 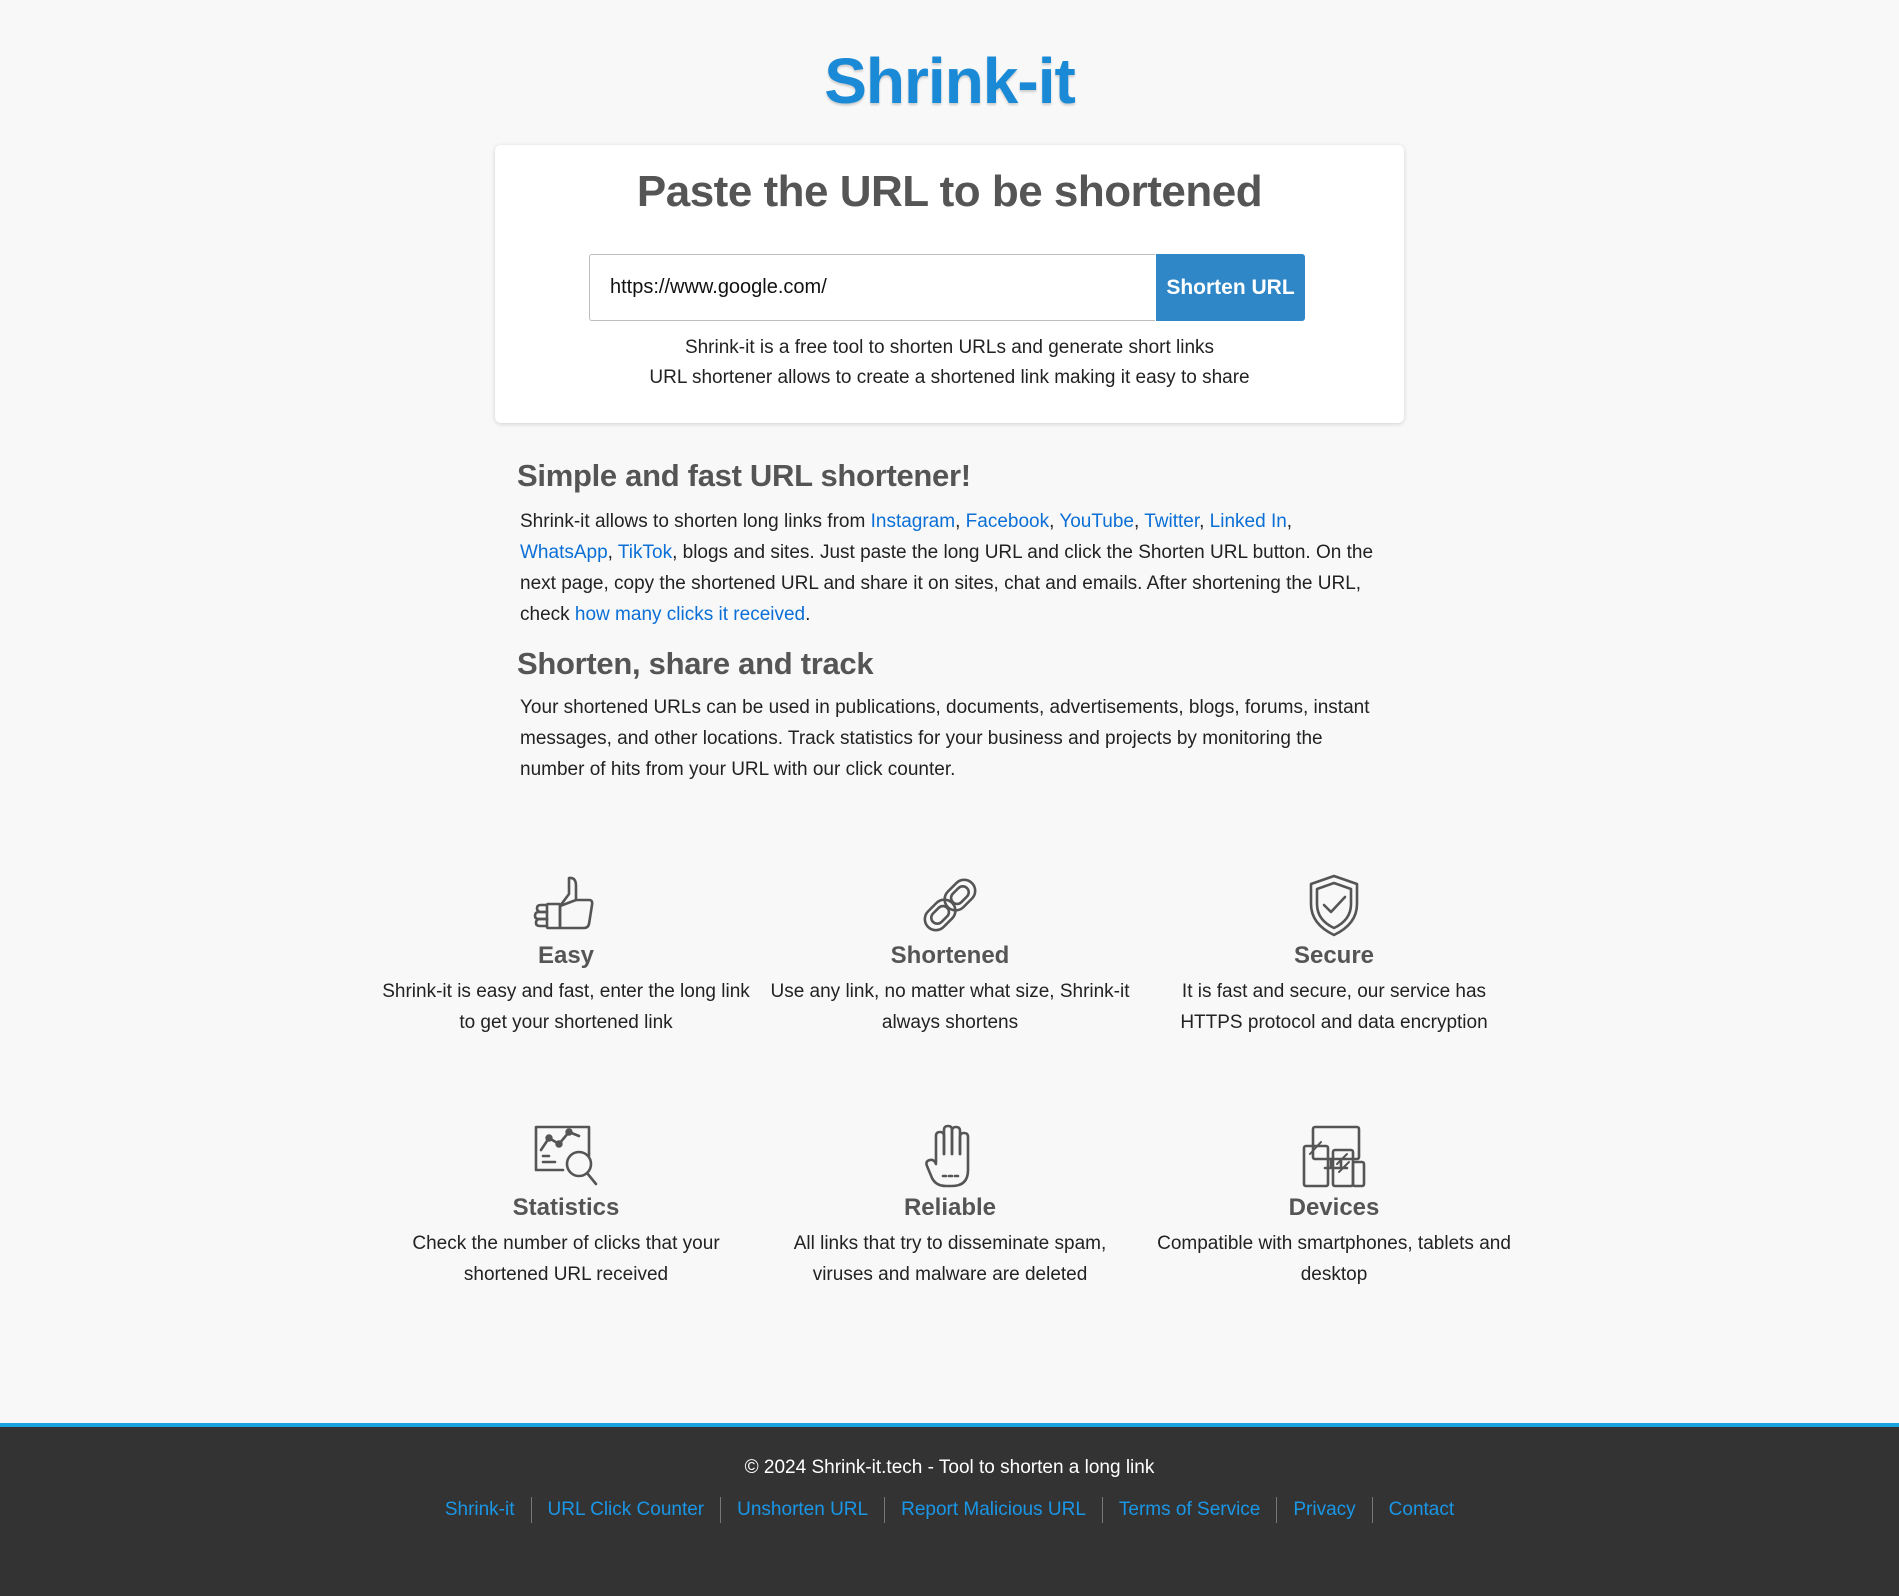 I want to click on shield-check-icon, so click(x=1334, y=905).